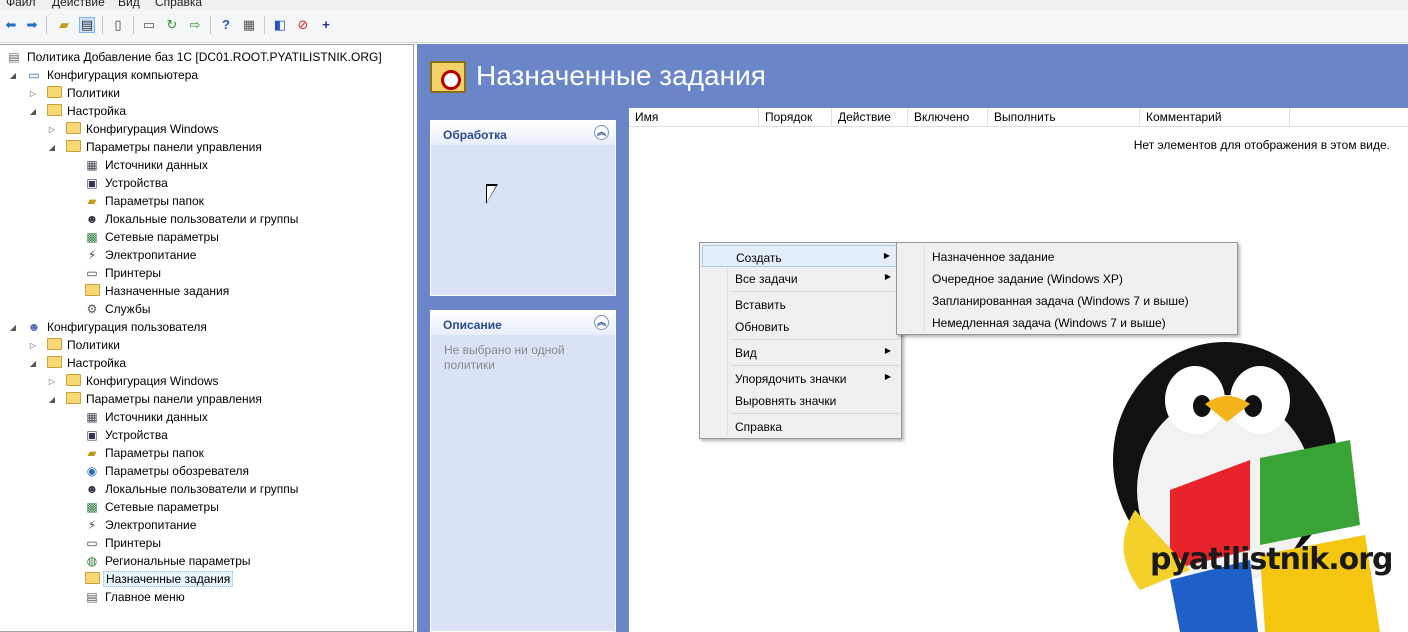  Describe the element at coordinates (134, 381) in the screenshot. I see `tree-u-windows-config: ▷ Конфигурация Windows` at that location.